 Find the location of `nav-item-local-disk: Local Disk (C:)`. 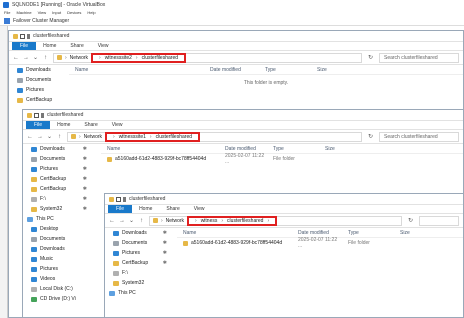

nav-item-local-disk: Local Disk (C:) is located at coordinates (57, 289).